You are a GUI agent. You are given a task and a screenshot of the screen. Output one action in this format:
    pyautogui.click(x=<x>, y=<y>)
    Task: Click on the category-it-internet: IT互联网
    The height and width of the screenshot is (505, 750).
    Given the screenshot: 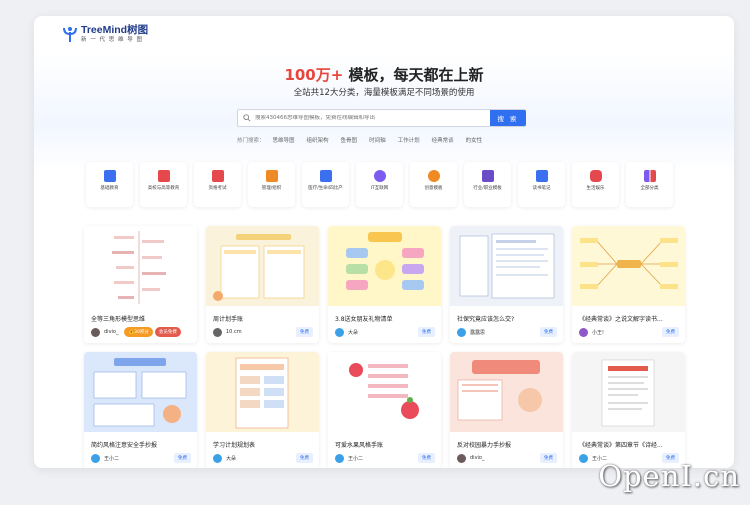 What is the action you would take?
    pyautogui.click(x=379, y=184)
    